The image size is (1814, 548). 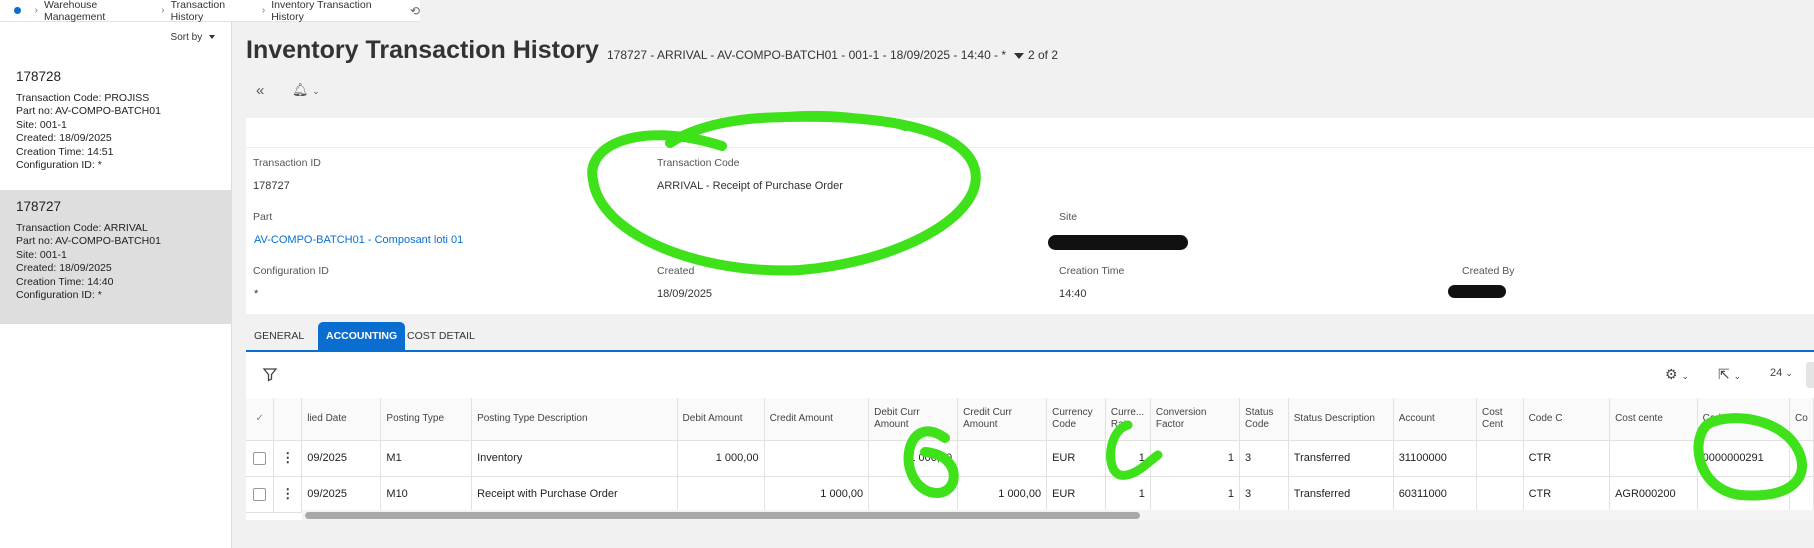 I want to click on grid-header-cell: lied Date, so click(x=341, y=419).